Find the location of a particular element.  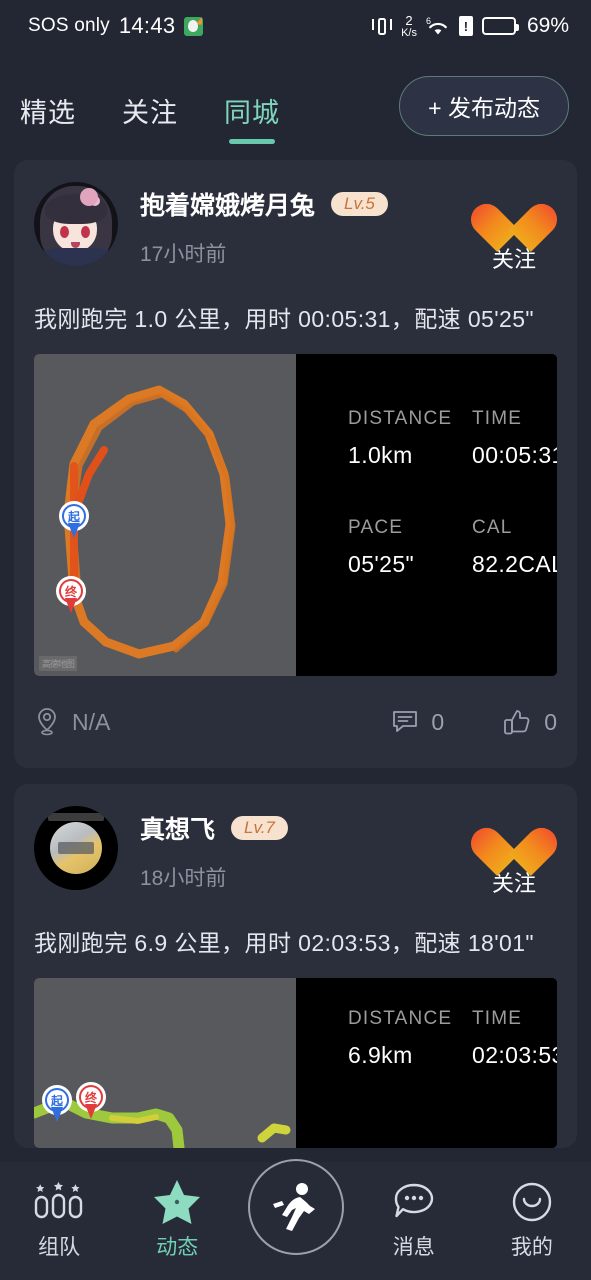

stat-distance: DISTANCE 1.0km is located at coordinates (410, 438).